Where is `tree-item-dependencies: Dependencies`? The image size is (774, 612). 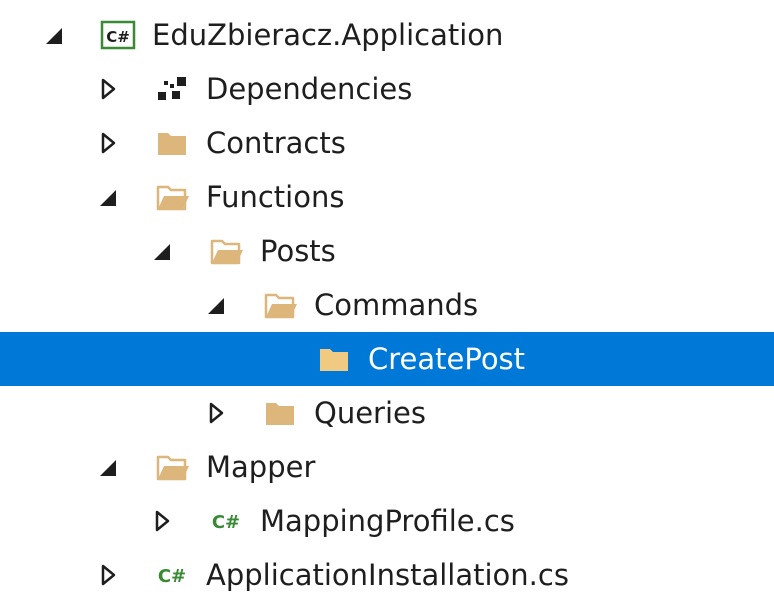
tree-item-dependencies: Dependencies is located at coordinates (387, 89).